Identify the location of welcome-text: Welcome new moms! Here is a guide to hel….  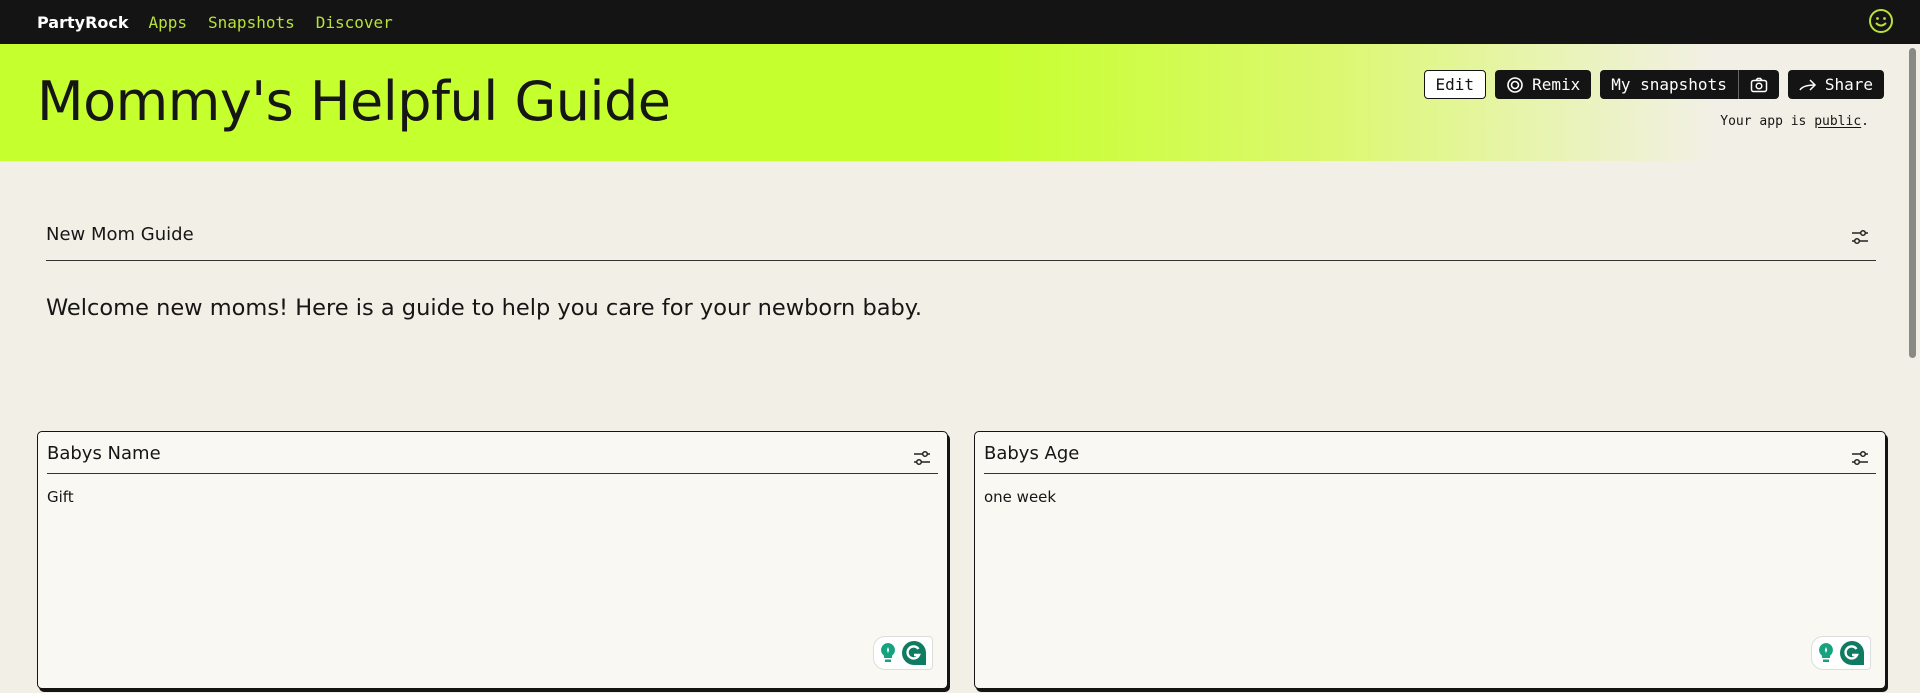
(484, 308).